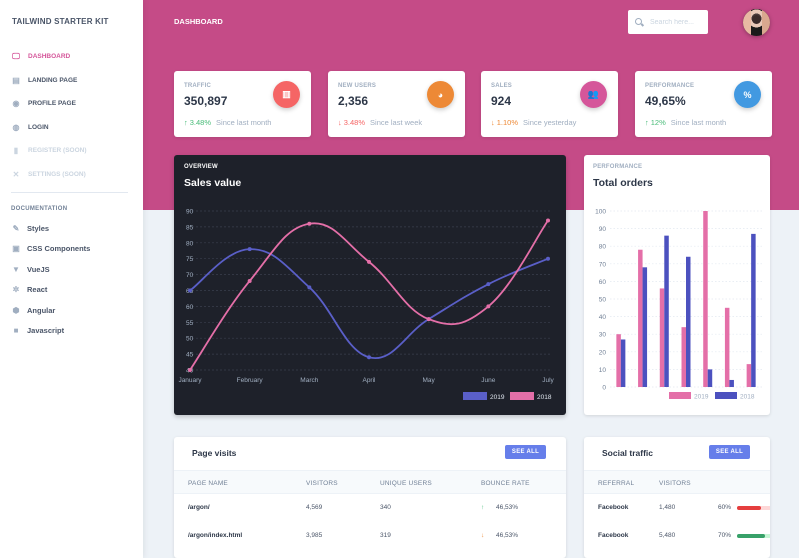  I want to click on doc-link-javascript: ■ Javascript, so click(71, 331).